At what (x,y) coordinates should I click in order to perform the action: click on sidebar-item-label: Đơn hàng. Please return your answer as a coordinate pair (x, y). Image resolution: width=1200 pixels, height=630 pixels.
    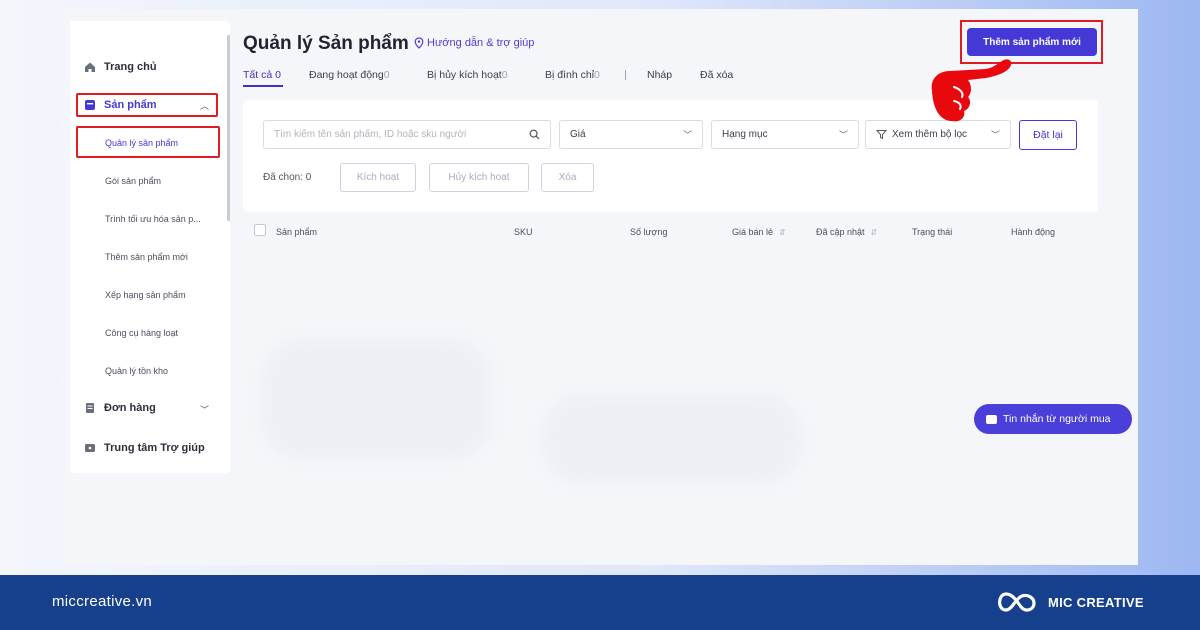
    Looking at the image, I should click on (130, 408).